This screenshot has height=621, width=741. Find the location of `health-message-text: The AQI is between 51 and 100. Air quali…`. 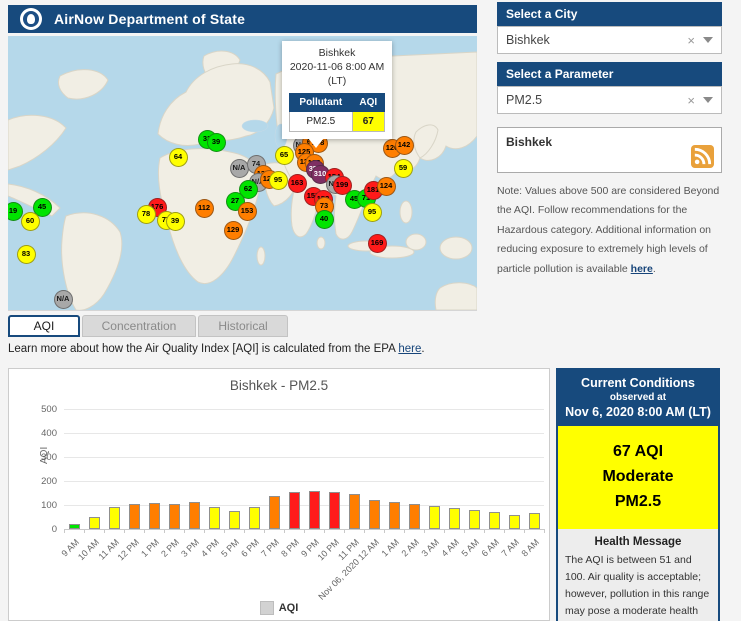

health-message-text: The AQI is between 51 and 100. Air quali… is located at coordinates (637, 586).